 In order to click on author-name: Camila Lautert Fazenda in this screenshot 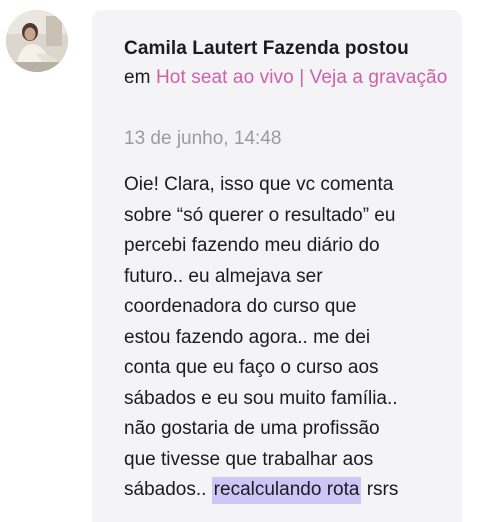, I will do `click(231, 48)`.